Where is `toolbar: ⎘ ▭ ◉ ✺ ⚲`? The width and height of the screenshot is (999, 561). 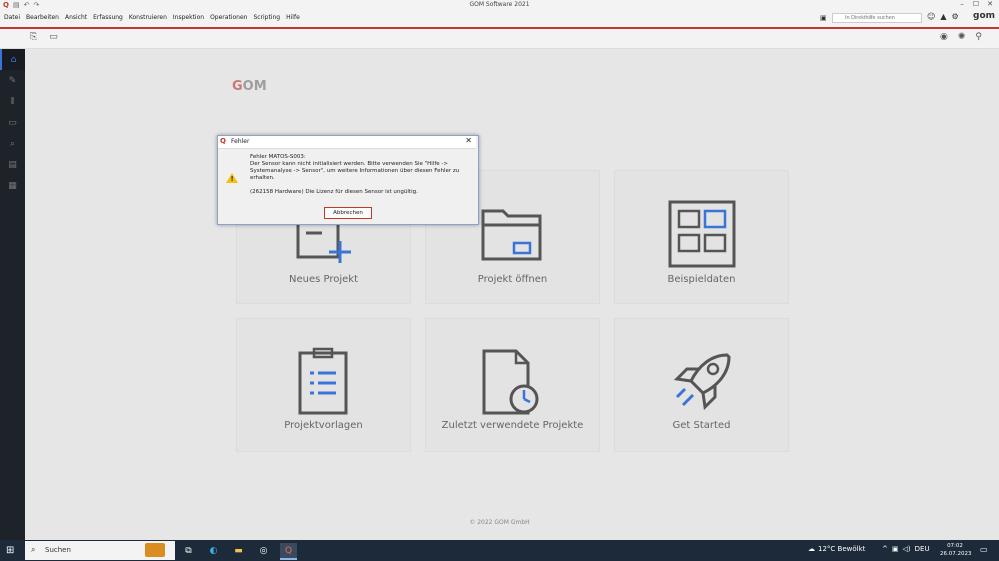
toolbar: ⎘ ▭ ◉ ✺ ⚲ is located at coordinates (499, 39).